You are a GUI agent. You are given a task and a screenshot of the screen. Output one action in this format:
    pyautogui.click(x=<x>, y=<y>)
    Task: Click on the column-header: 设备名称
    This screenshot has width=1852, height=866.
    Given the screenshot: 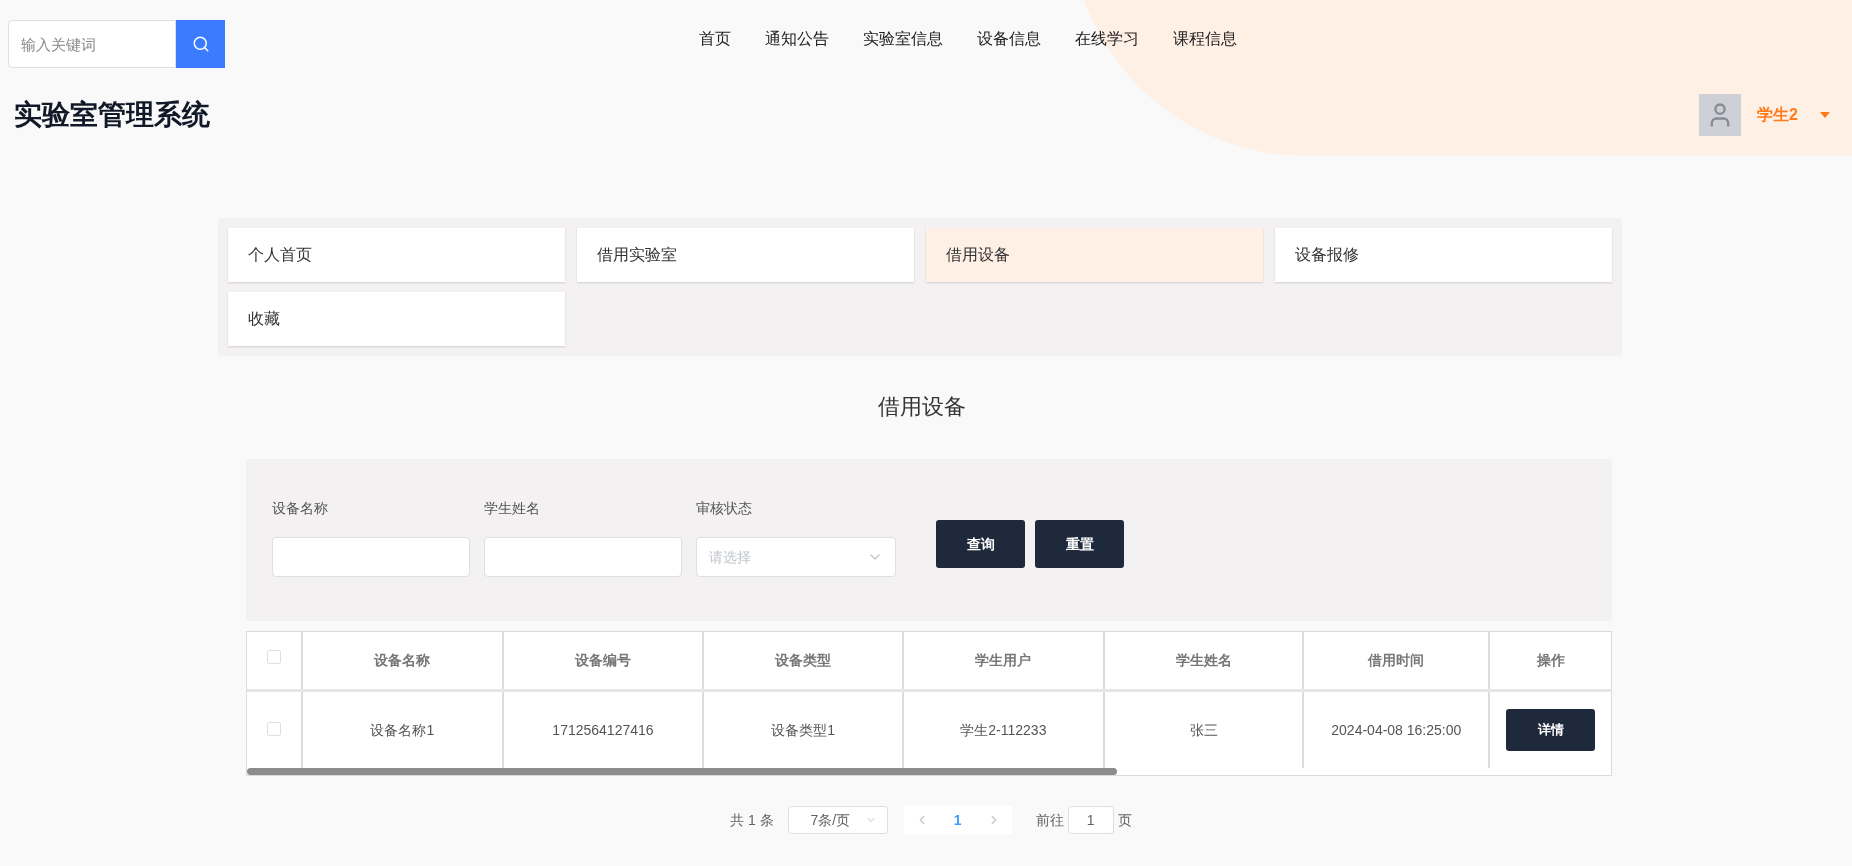 What is the action you would take?
    pyautogui.click(x=403, y=660)
    